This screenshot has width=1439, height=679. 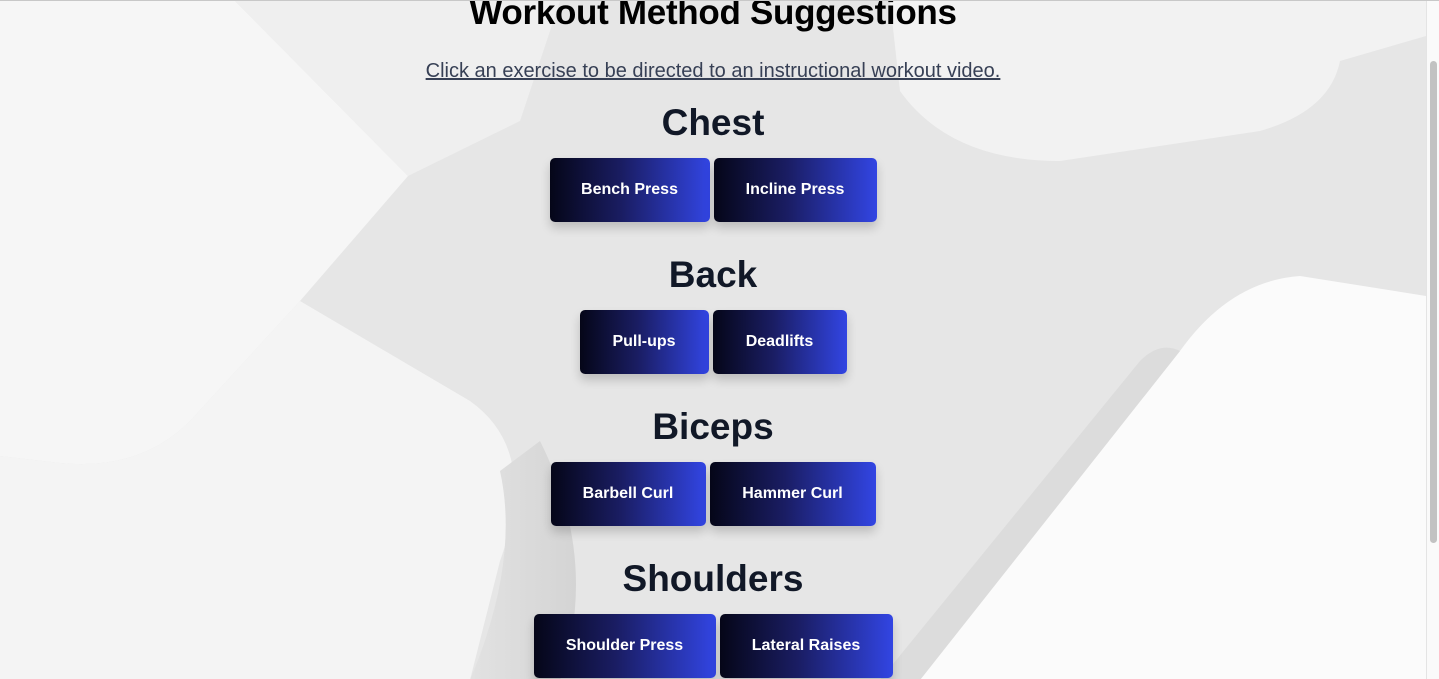 I want to click on section-title-biceps: Biceps, so click(x=713, y=426).